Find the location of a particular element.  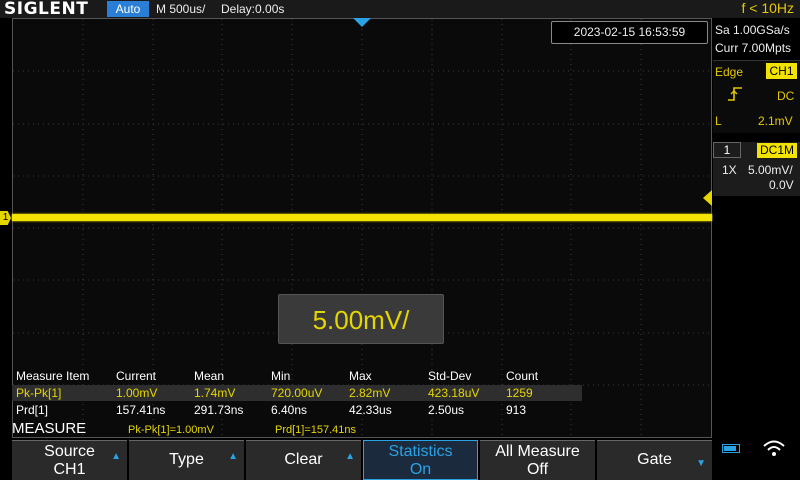

type-softkey: Type ▲ is located at coordinates (186, 460).